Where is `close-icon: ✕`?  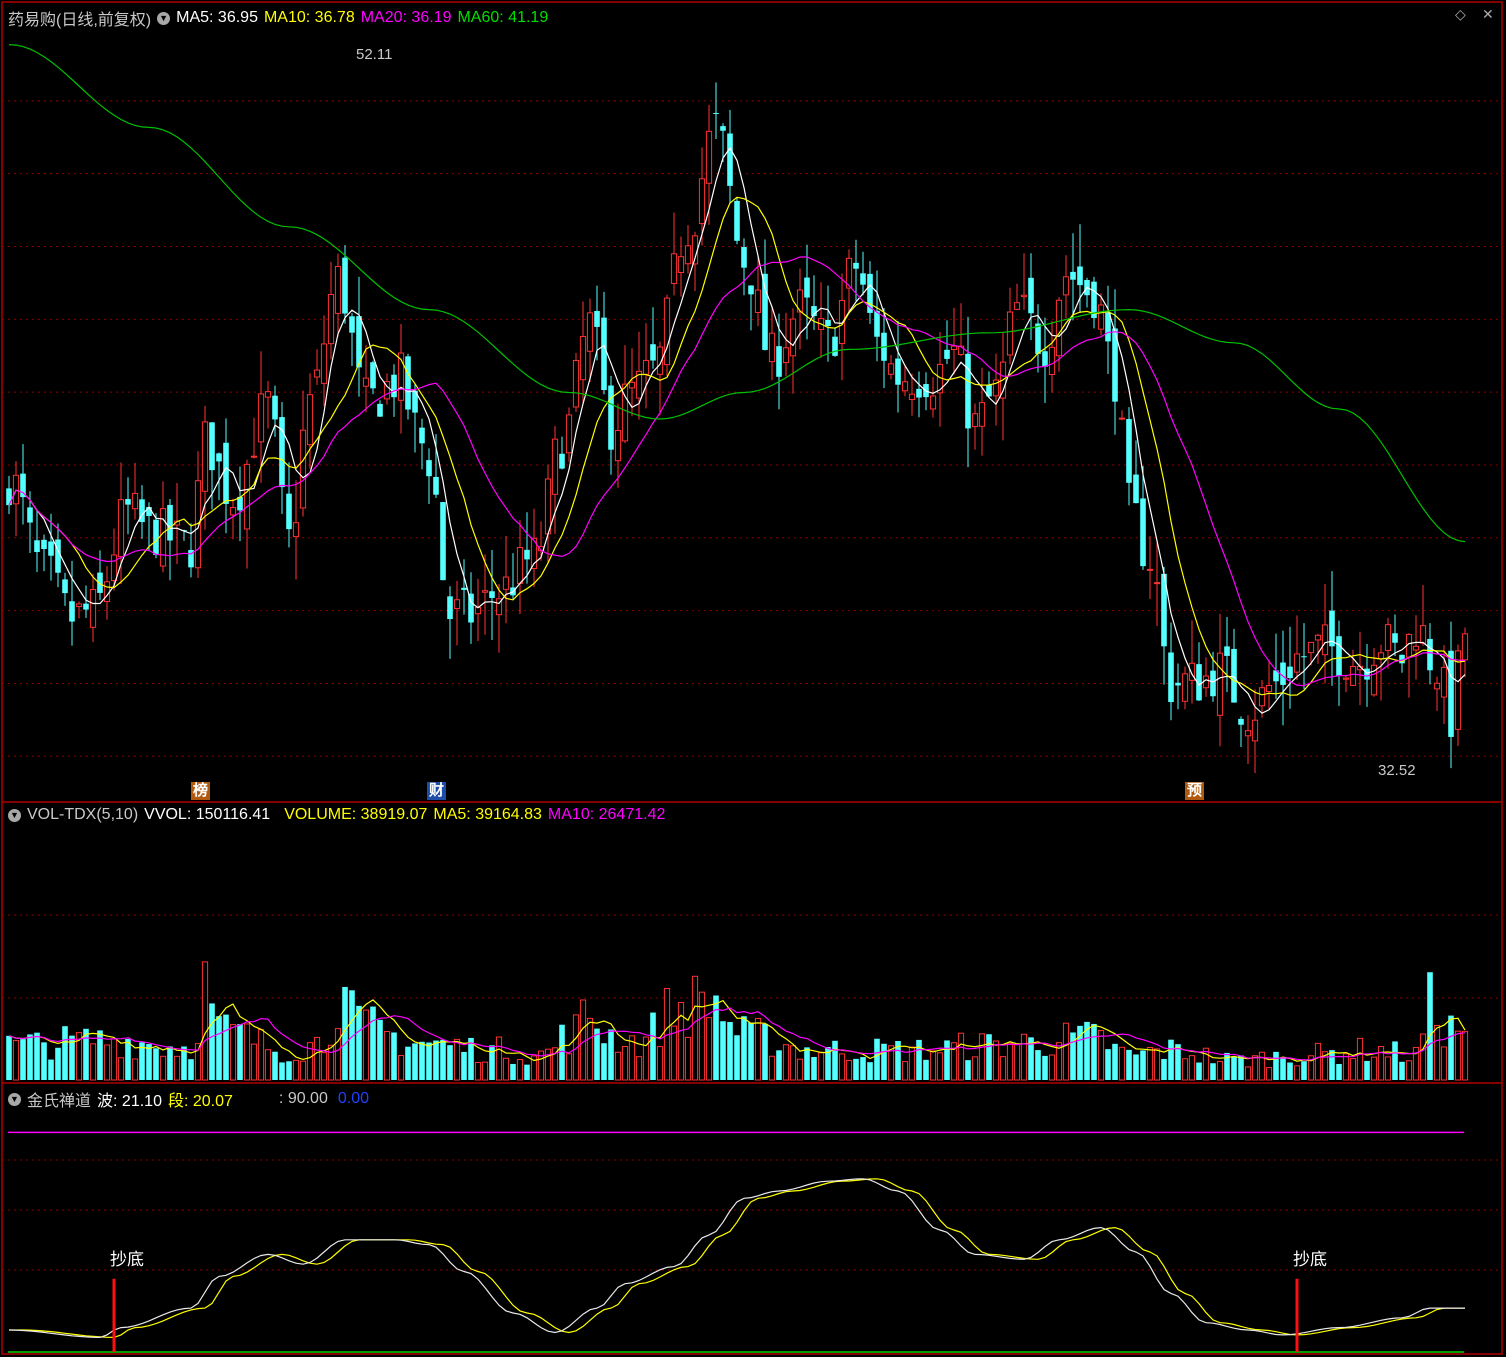
close-icon: ✕ is located at coordinates (1488, 14).